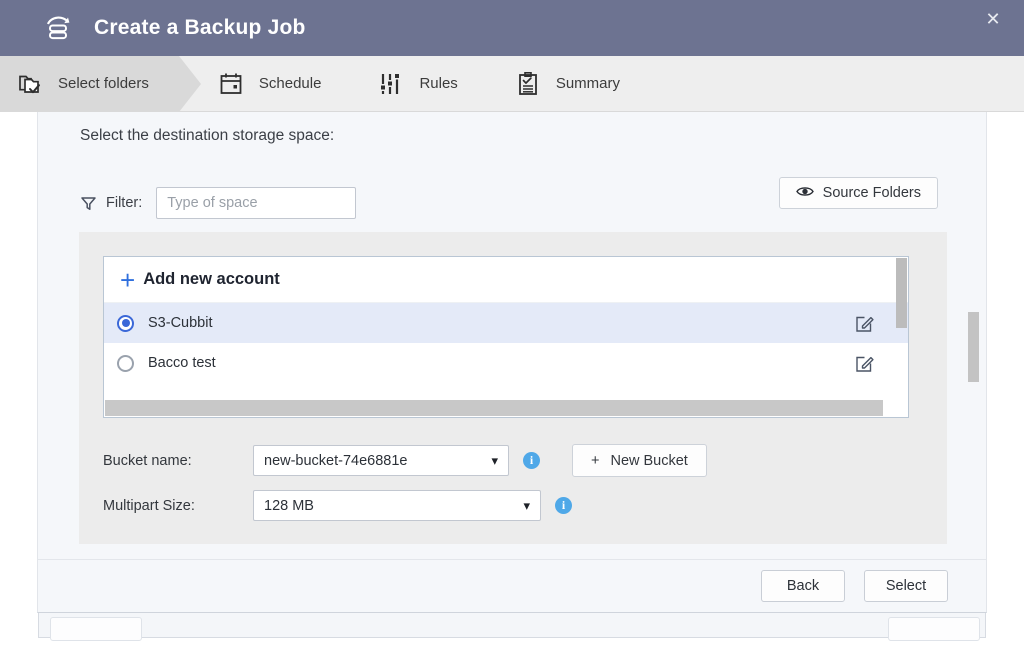  What do you see at coordinates (563, 505) in the screenshot?
I see `multipart-info-icon: i` at bounding box center [563, 505].